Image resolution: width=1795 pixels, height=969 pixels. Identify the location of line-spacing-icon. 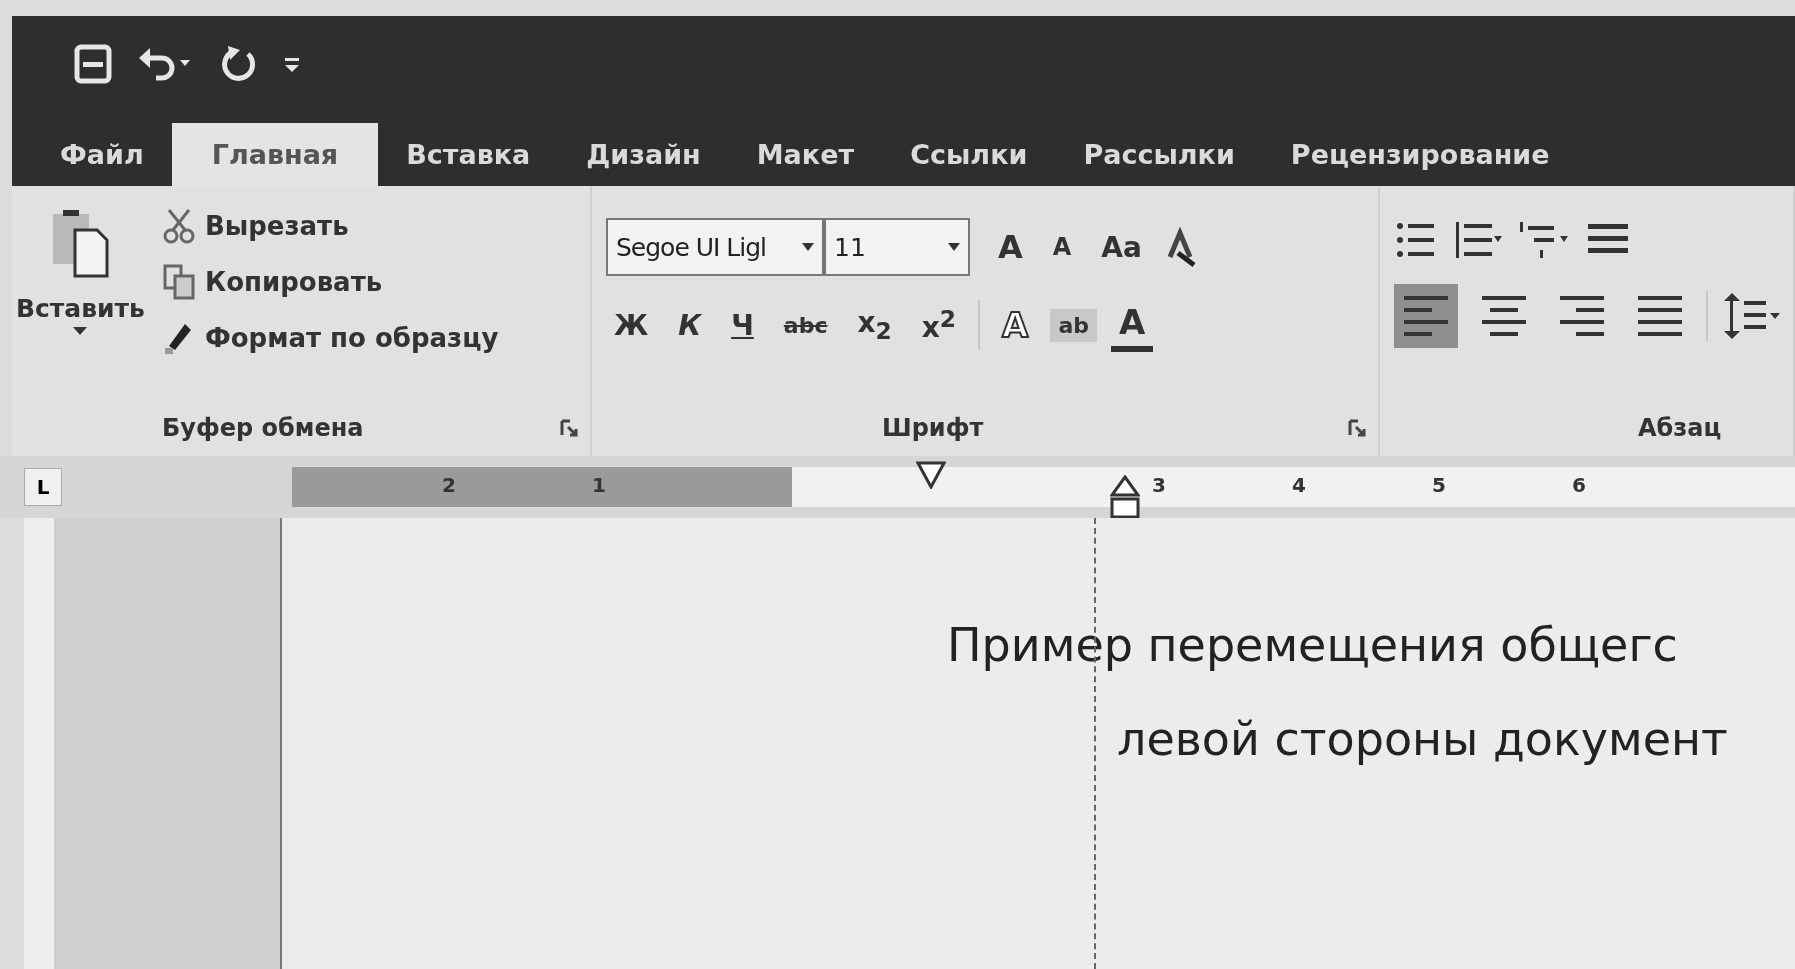
(1752, 316).